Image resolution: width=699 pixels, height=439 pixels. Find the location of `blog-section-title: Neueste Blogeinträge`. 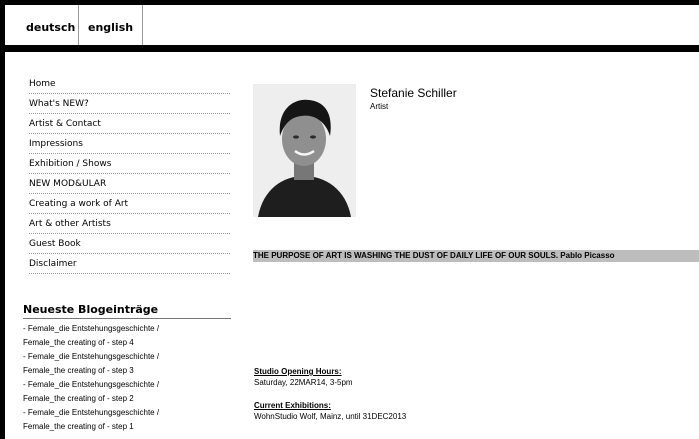

blog-section-title: Neueste Blogeinträge is located at coordinates (91, 309).